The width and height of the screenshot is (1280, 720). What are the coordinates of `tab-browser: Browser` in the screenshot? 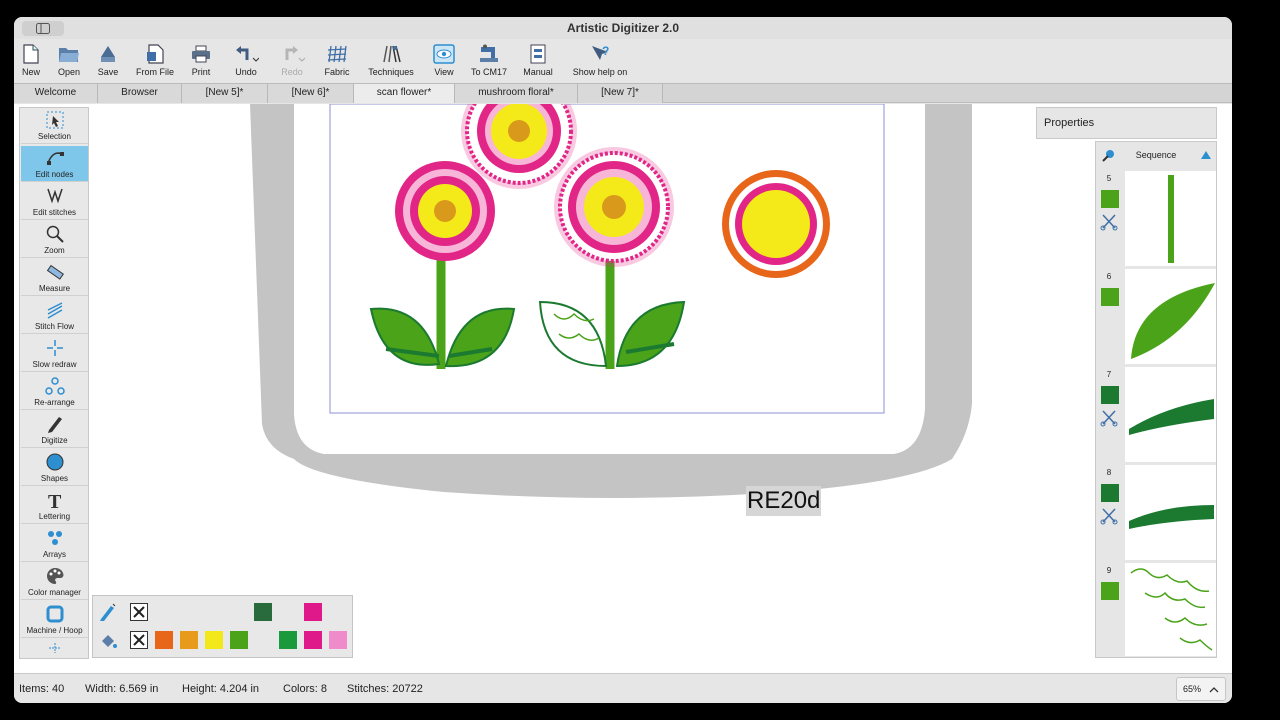 It's located at (140, 93).